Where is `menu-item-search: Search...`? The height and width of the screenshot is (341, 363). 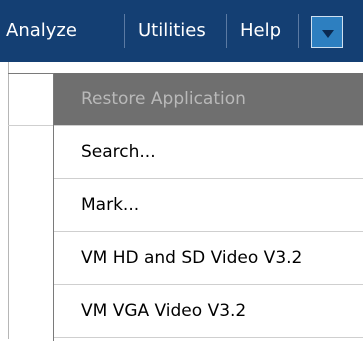
menu-item-search: Search... is located at coordinates (208, 152).